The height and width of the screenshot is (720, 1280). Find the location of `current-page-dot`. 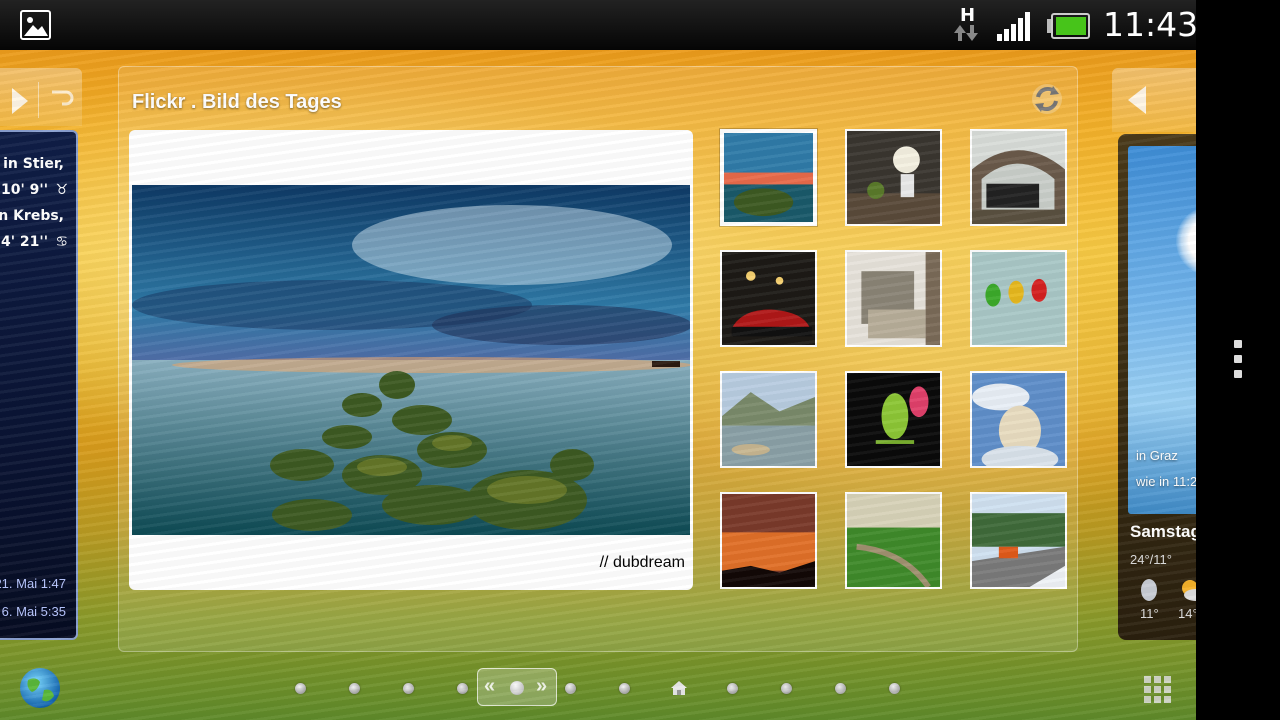

current-page-dot is located at coordinates (517, 688).